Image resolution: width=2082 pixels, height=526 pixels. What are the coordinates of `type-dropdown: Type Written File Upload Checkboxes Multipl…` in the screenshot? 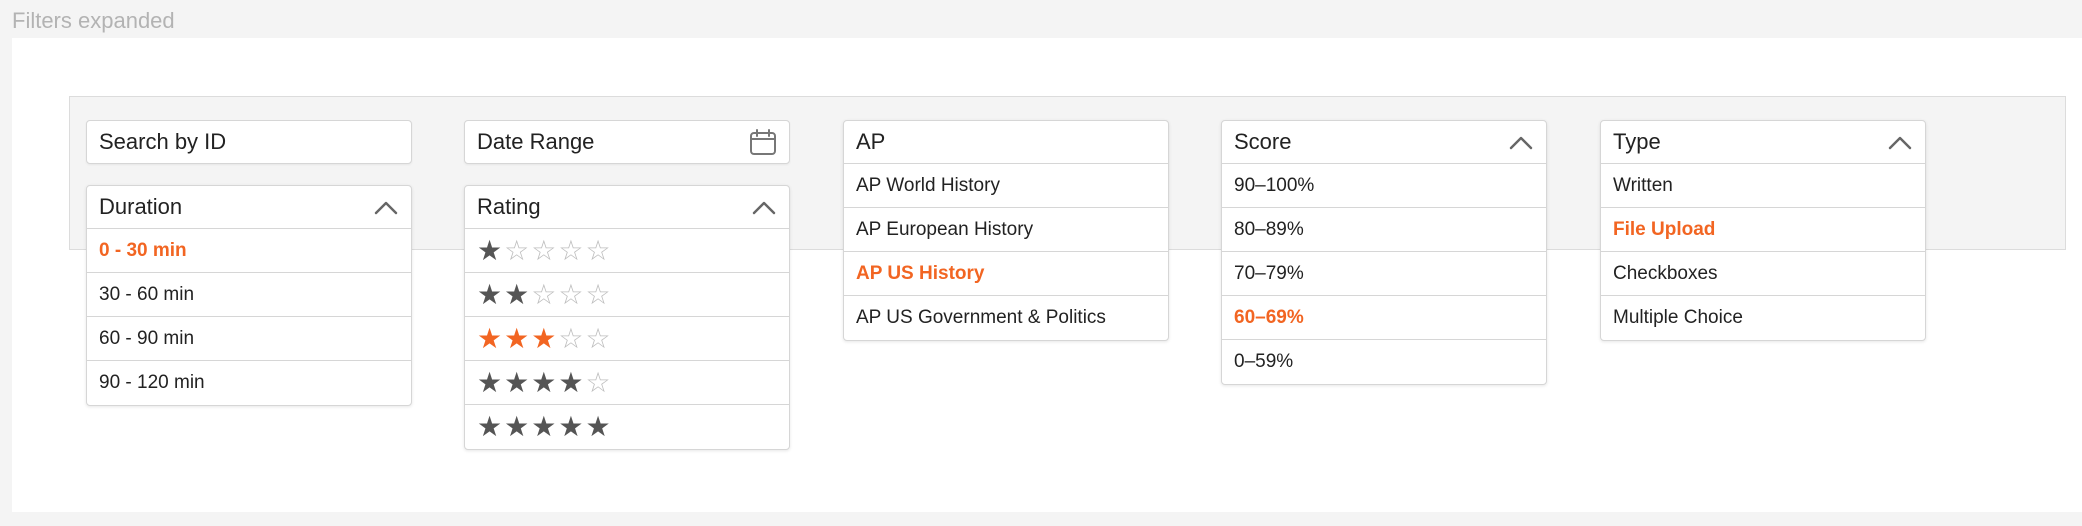 It's located at (1763, 230).